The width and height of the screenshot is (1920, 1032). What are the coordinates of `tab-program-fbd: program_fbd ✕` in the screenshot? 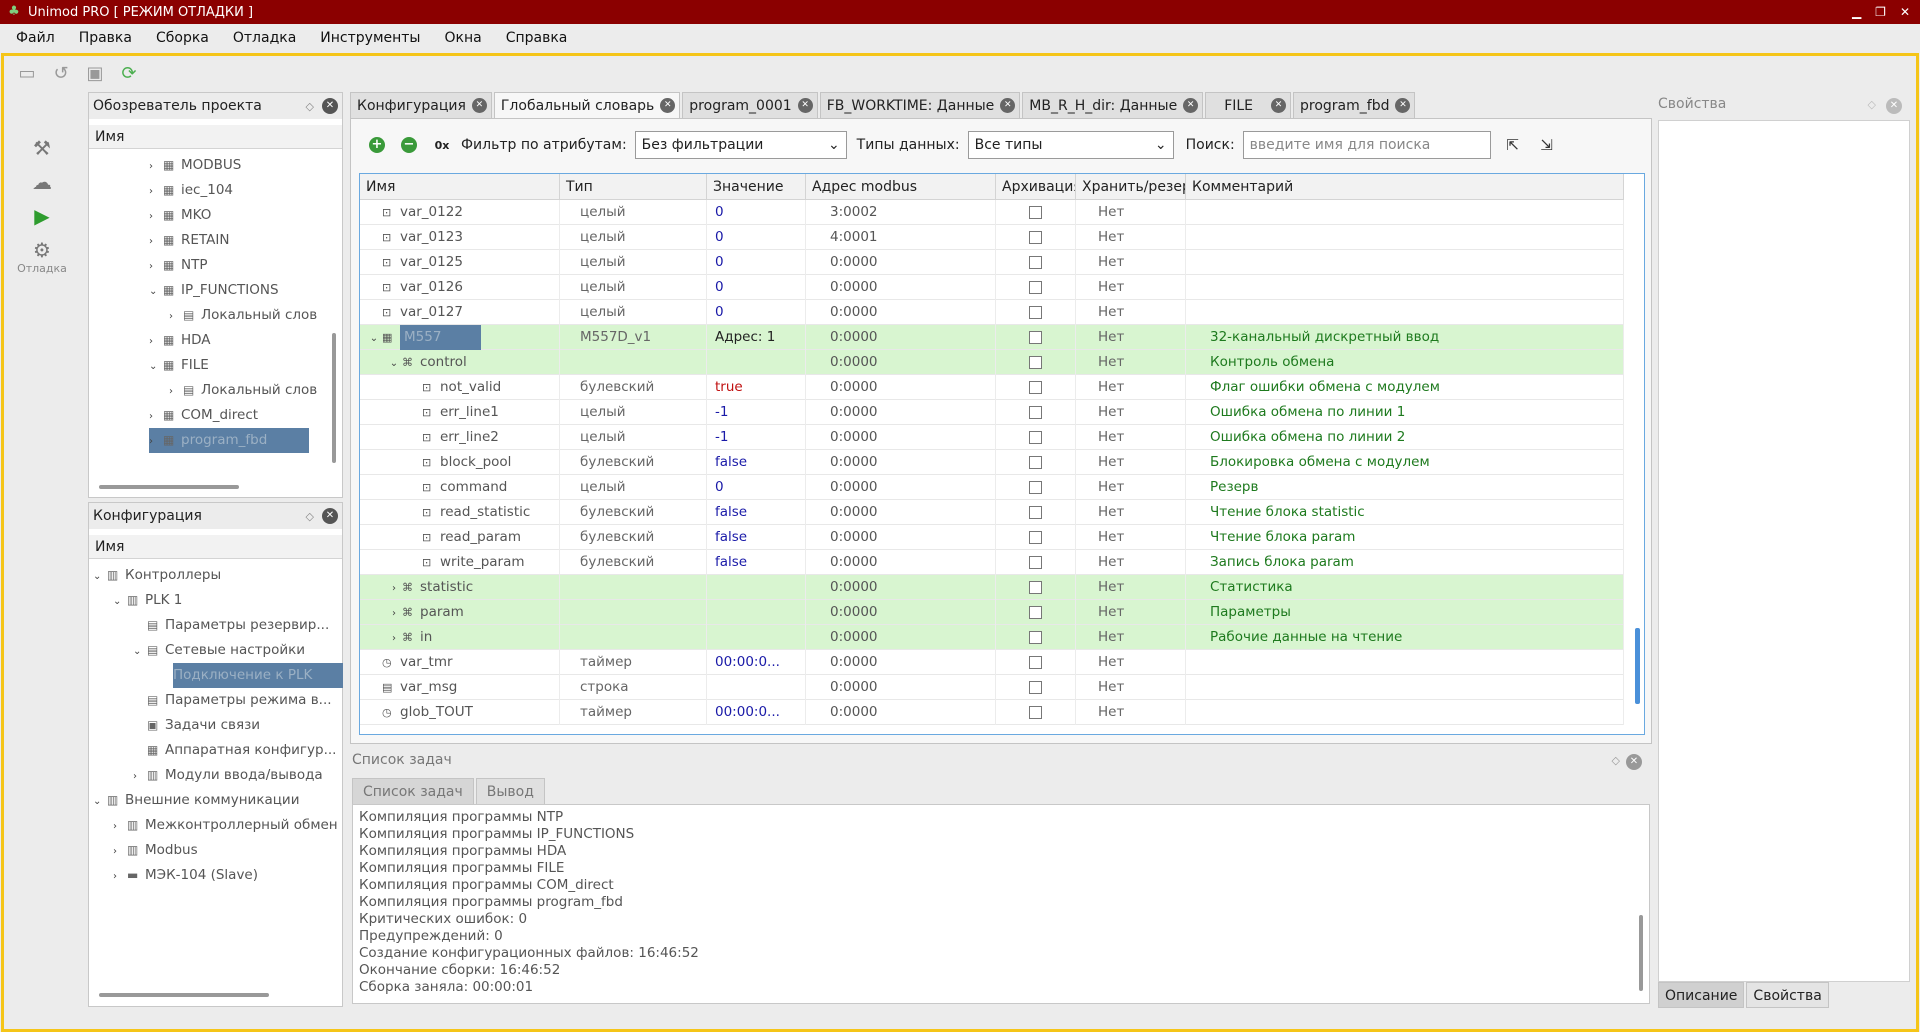 It's located at (1354, 105).